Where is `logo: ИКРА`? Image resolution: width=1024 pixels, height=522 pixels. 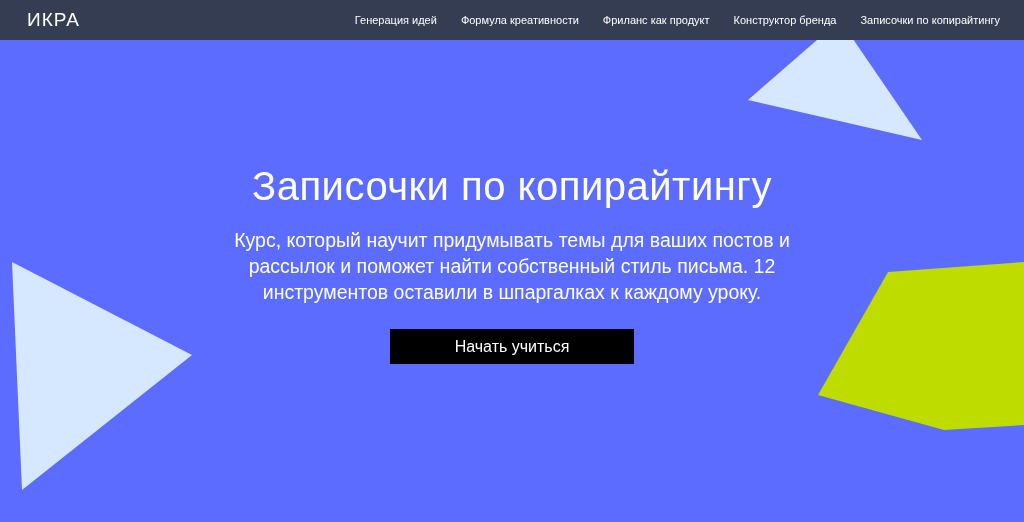
logo: ИКРА is located at coordinates (53, 20).